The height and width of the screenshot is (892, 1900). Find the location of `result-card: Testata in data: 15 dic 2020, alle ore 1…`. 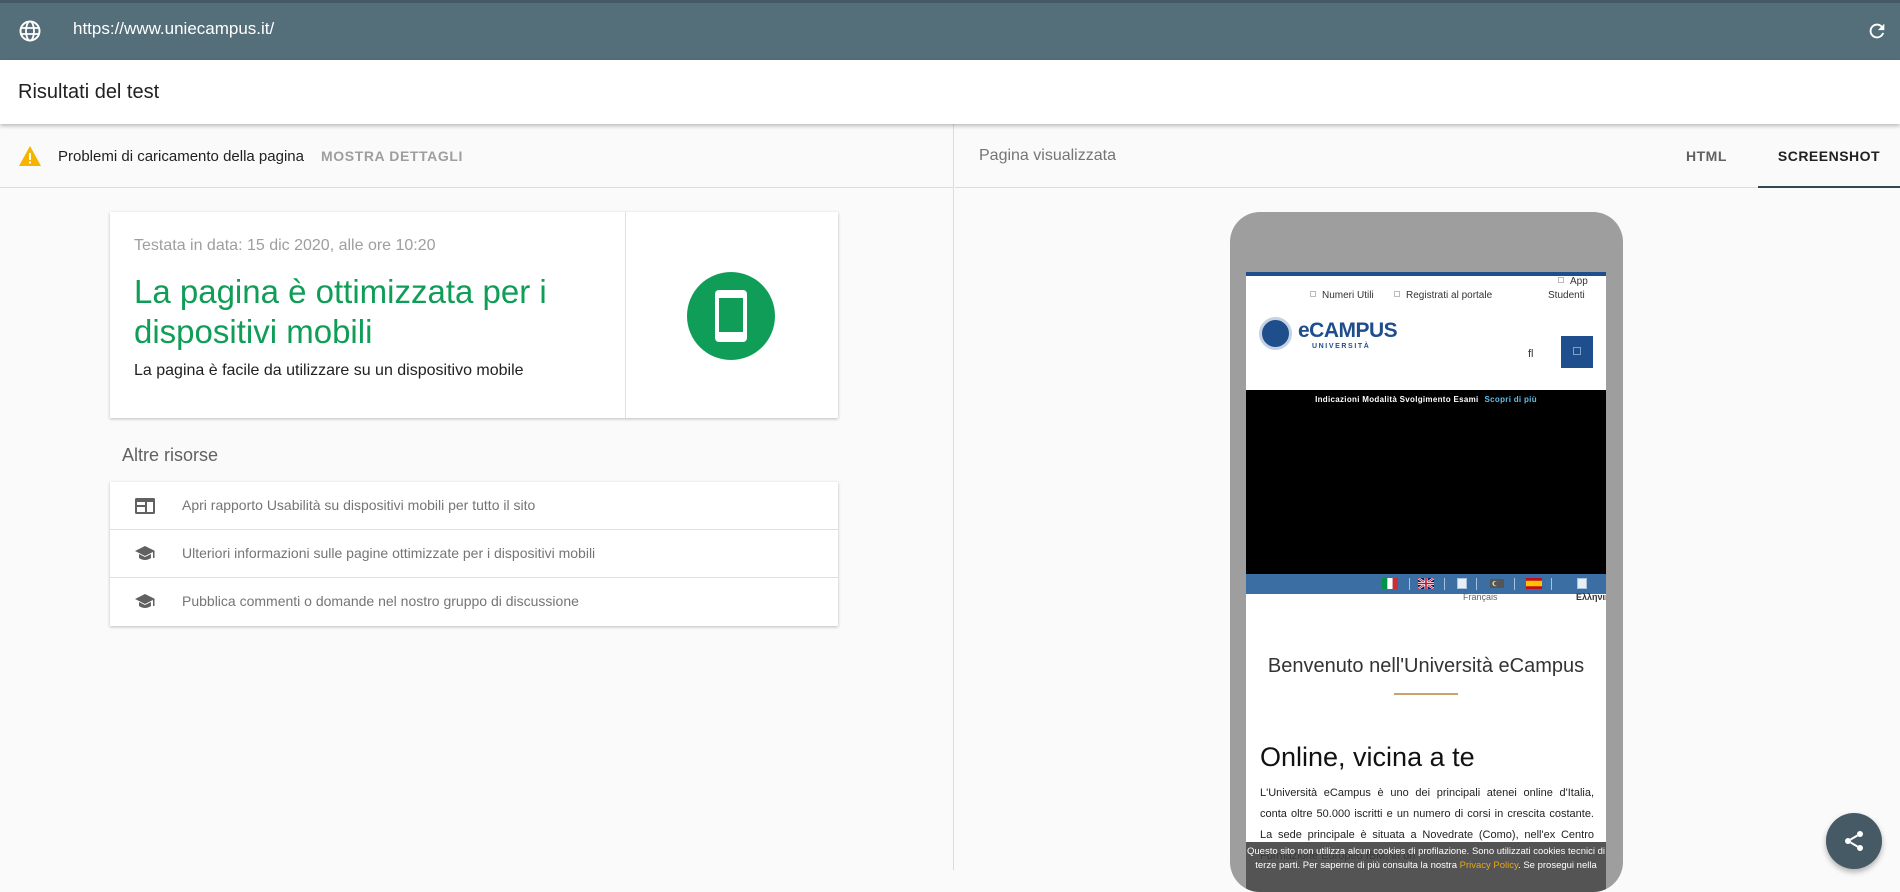

result-card: Testata in data: 15 dic 2020, alle ore 1… is located at coordinates (474, 315).